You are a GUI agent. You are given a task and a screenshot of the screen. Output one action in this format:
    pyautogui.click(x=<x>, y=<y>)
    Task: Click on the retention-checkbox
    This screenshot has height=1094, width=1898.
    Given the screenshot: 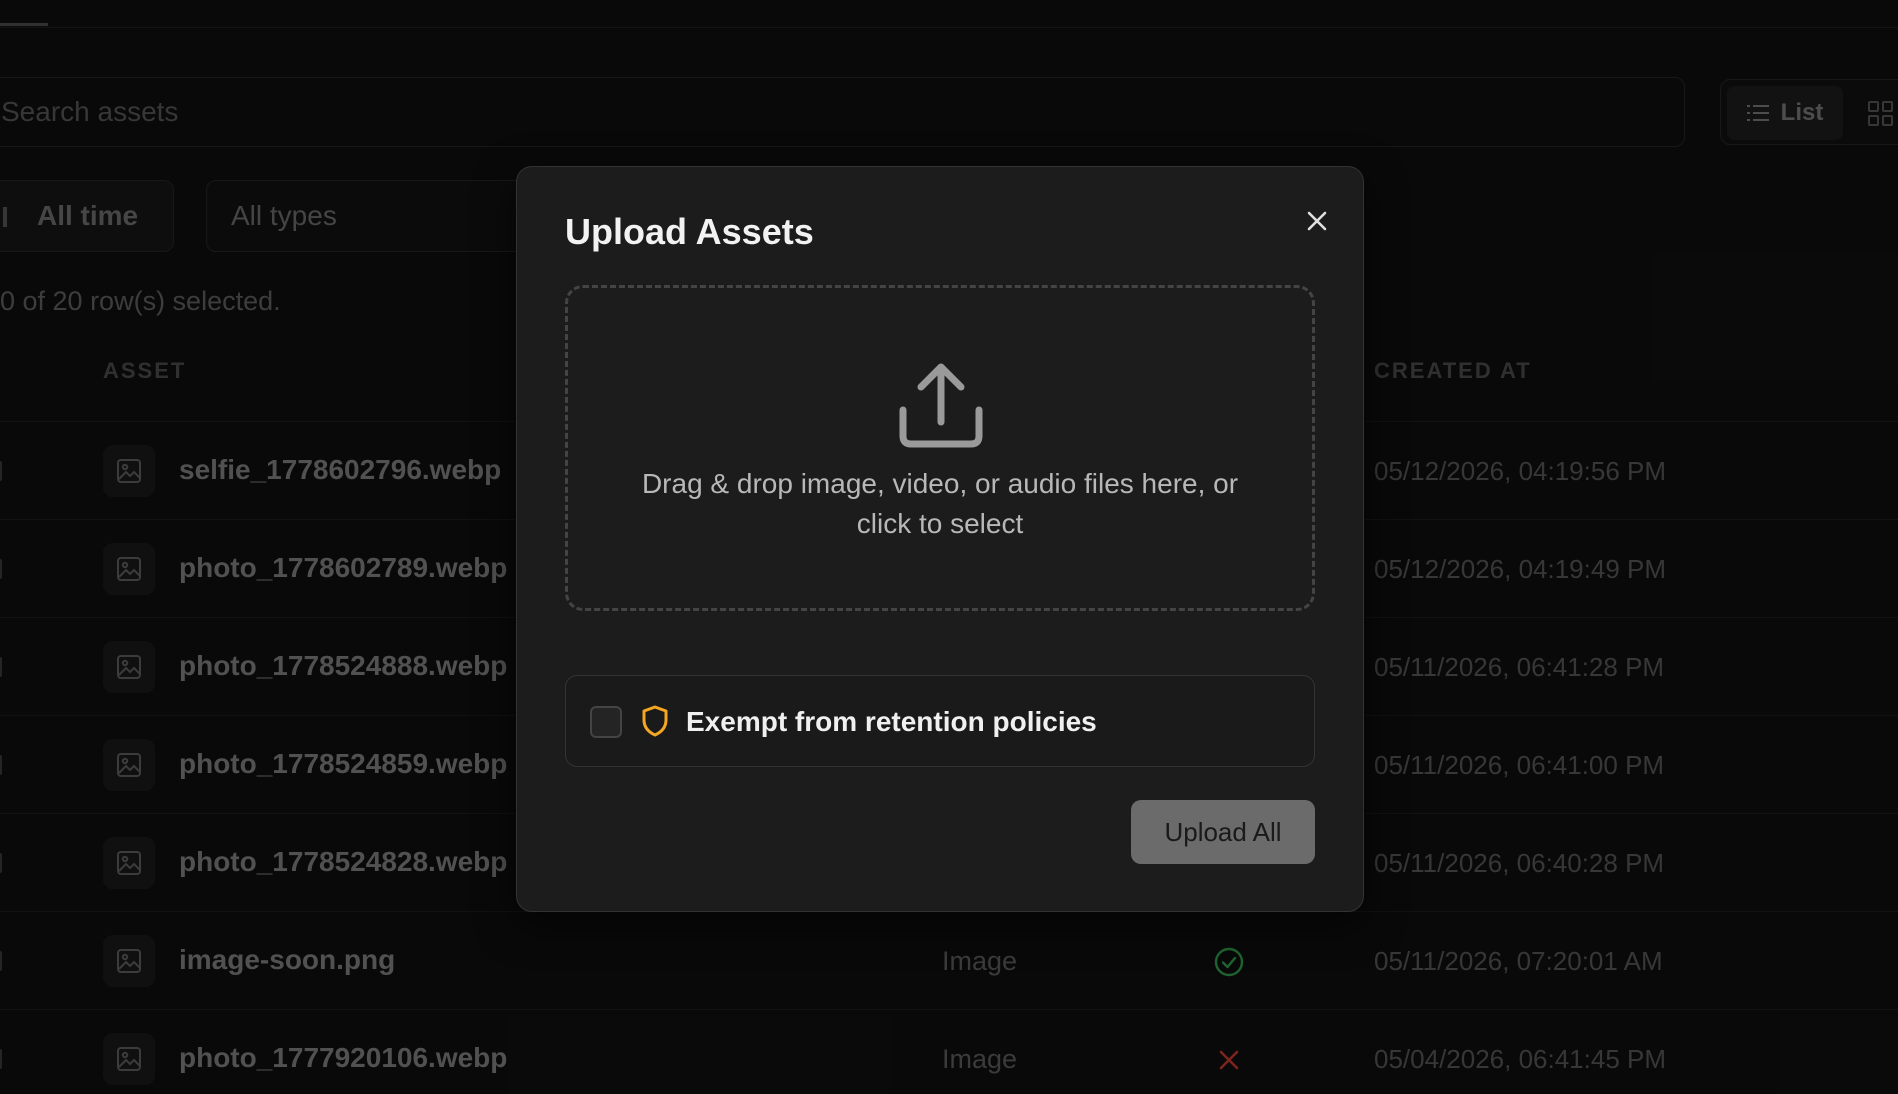 What is the action you would take?
    pyautogui.click(x=606, y=722)
    